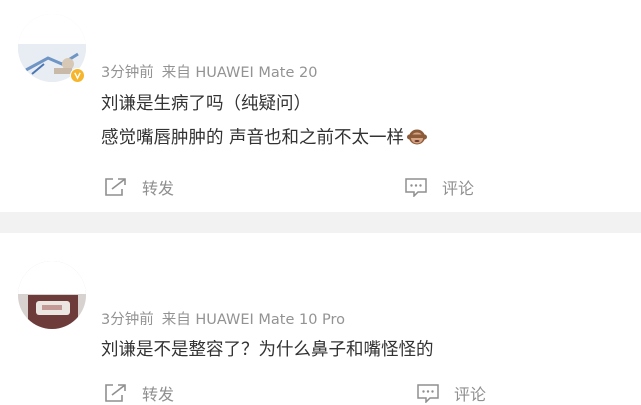 The height and width of the screenshot is (405, 641). Describe the element at coordinates (206, 104) in the screenshot. I see `comment-text-line: 刘谦是生病了吗（纯疑问）` at that location.